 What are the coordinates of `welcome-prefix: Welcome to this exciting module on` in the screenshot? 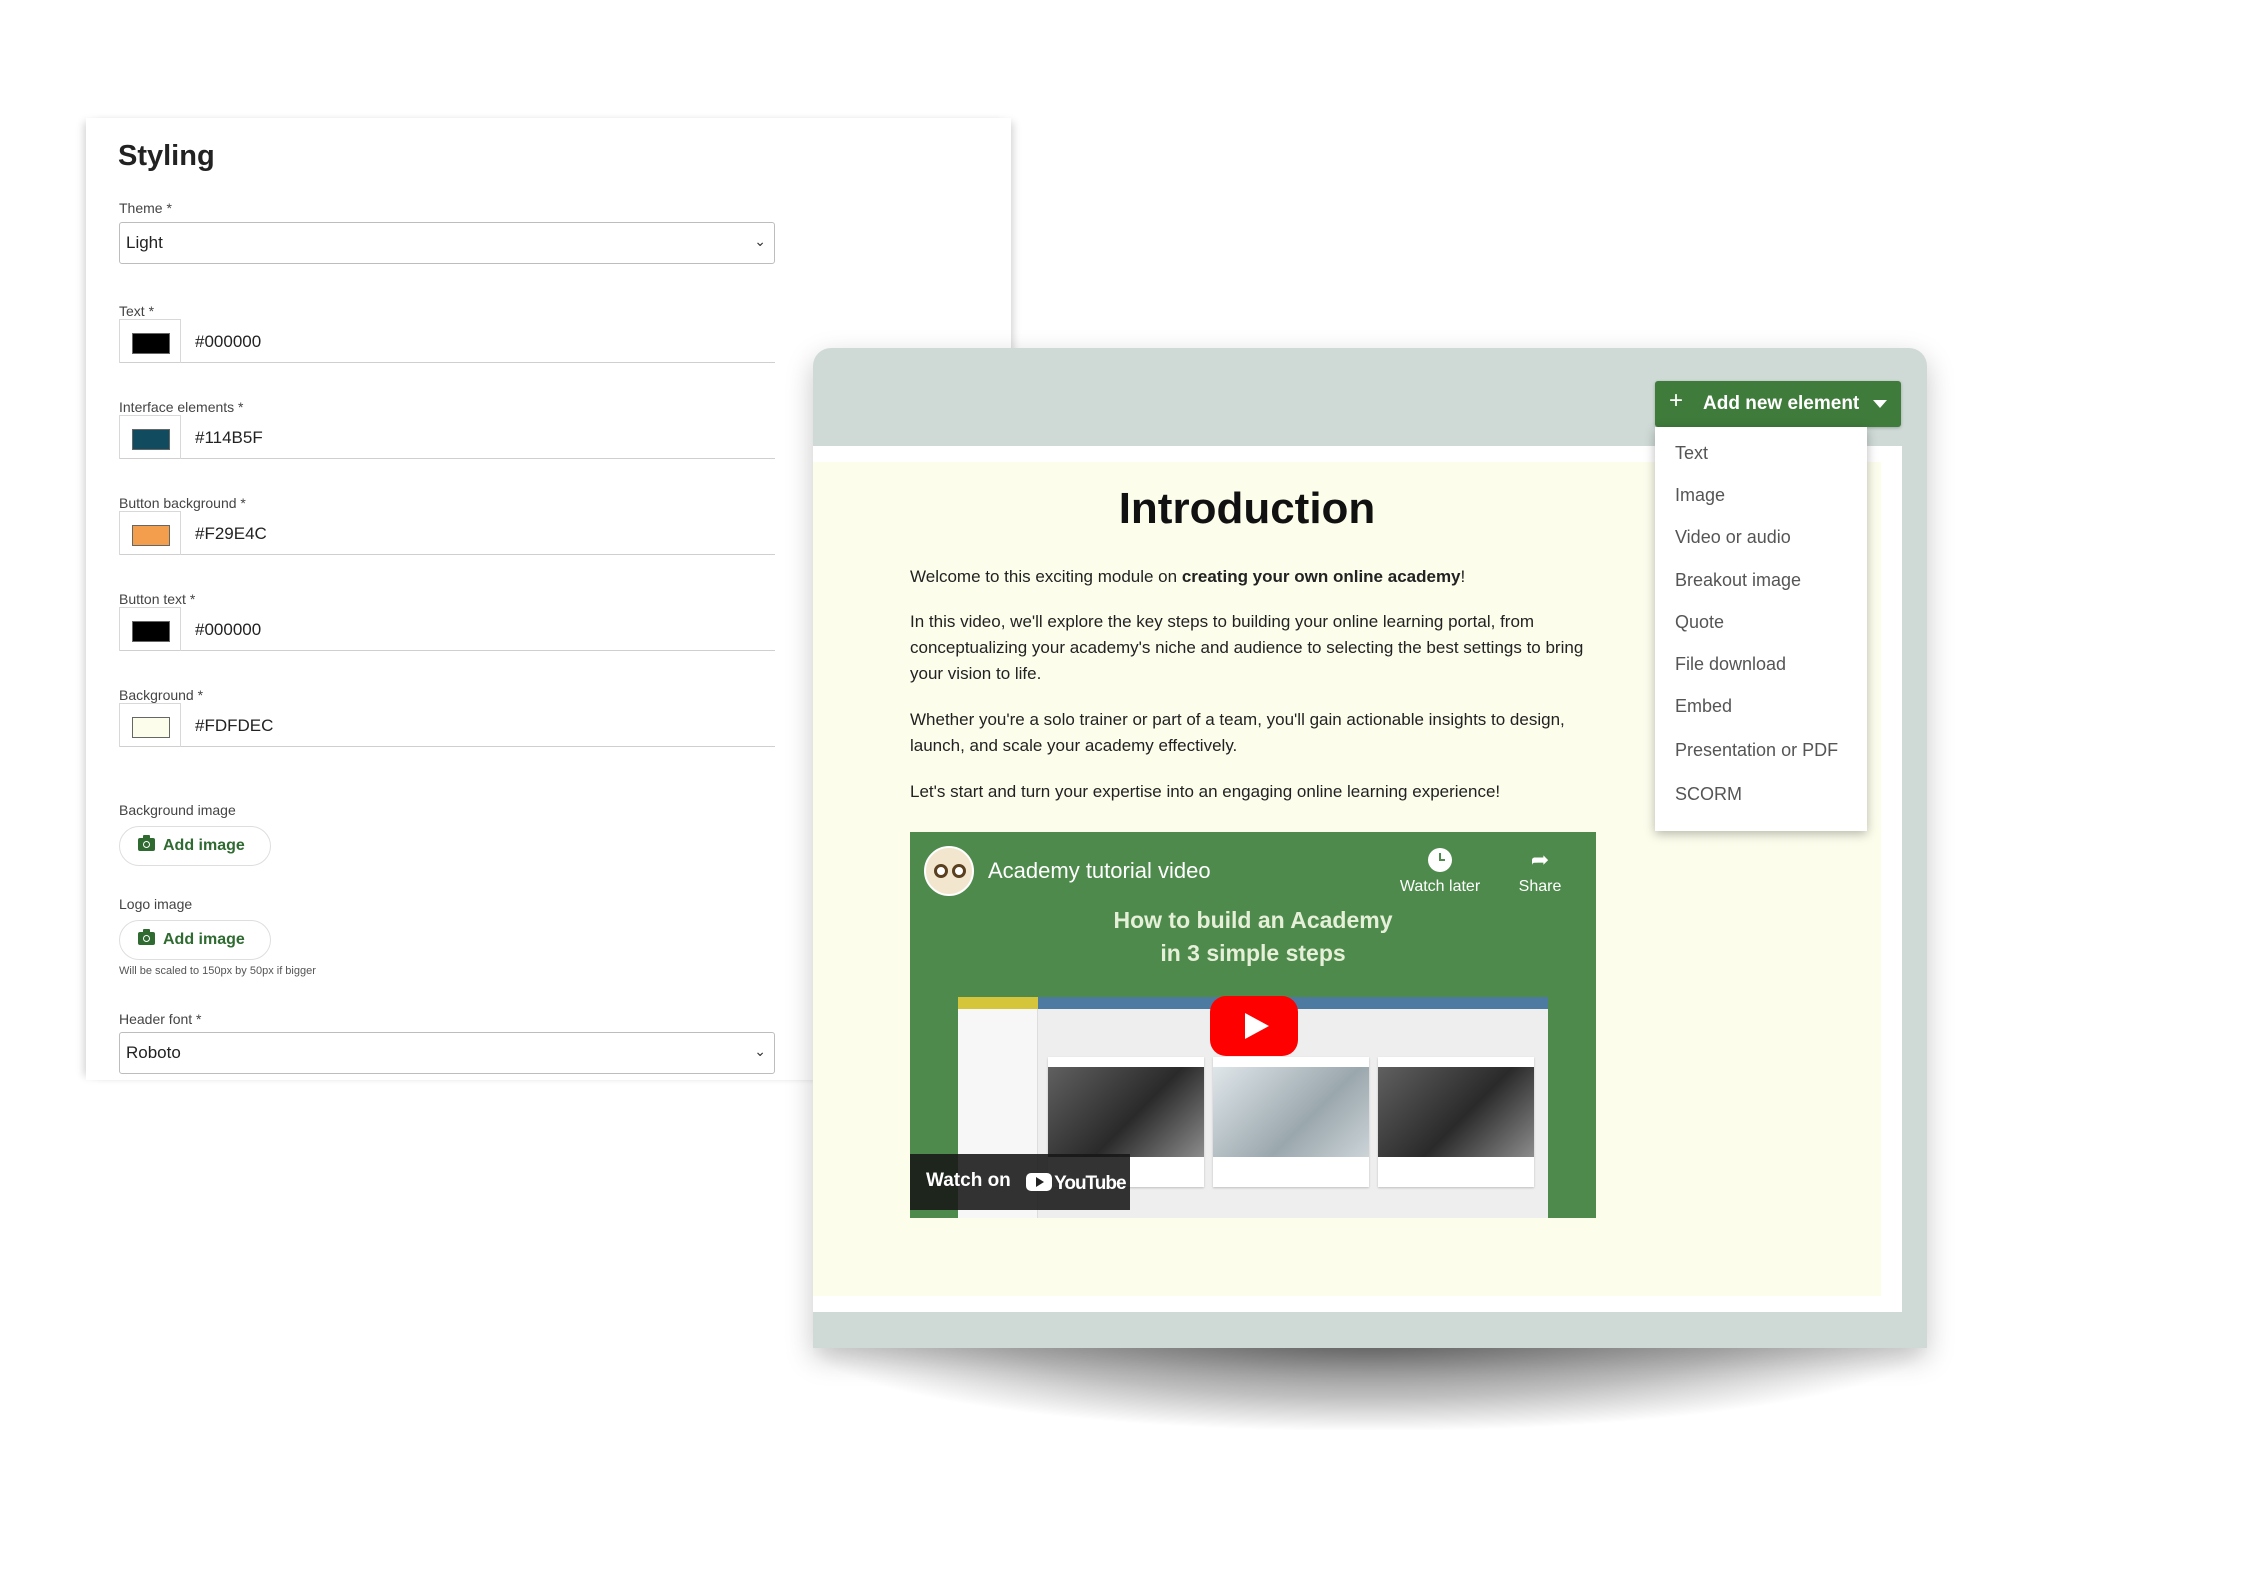 It's located at (1046, 576).